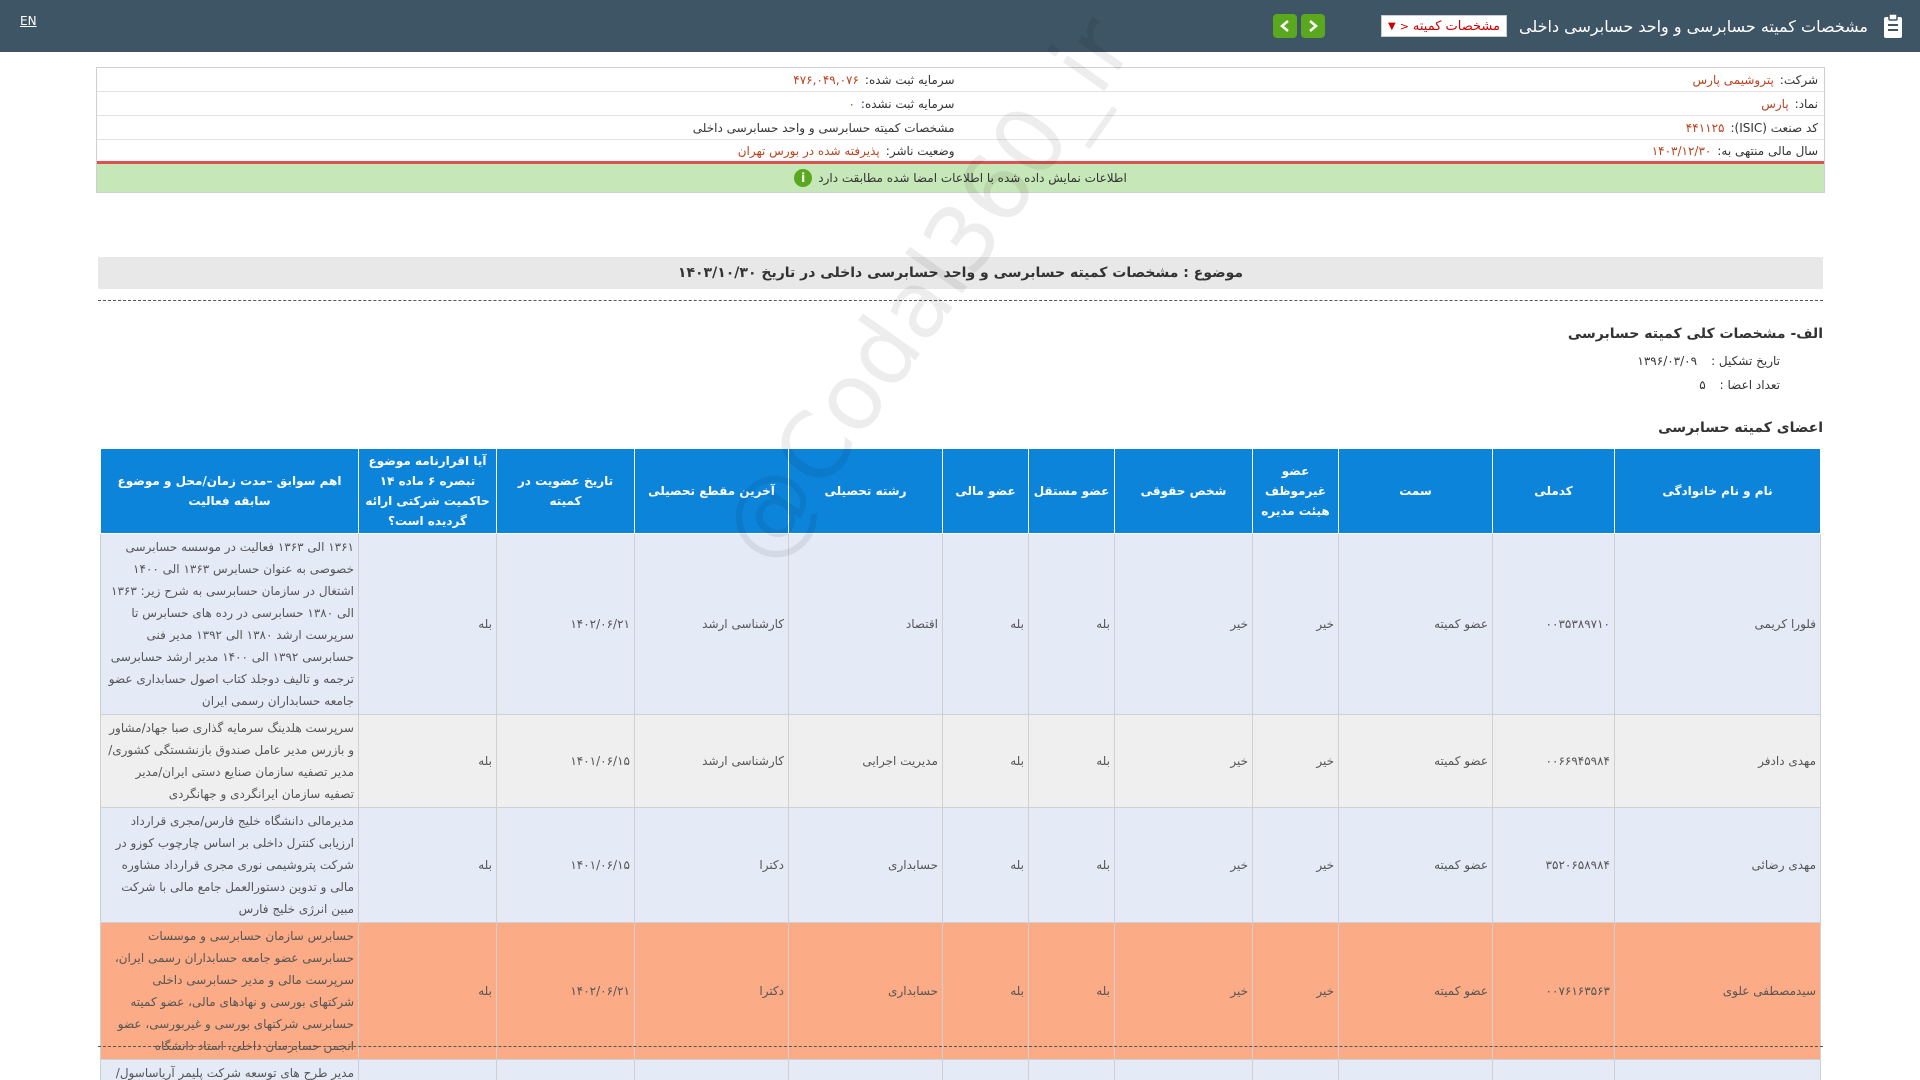  Describe the element at coordinates (865, 991) in the screenshot. I see `table-cell: حسابداری` at that location.